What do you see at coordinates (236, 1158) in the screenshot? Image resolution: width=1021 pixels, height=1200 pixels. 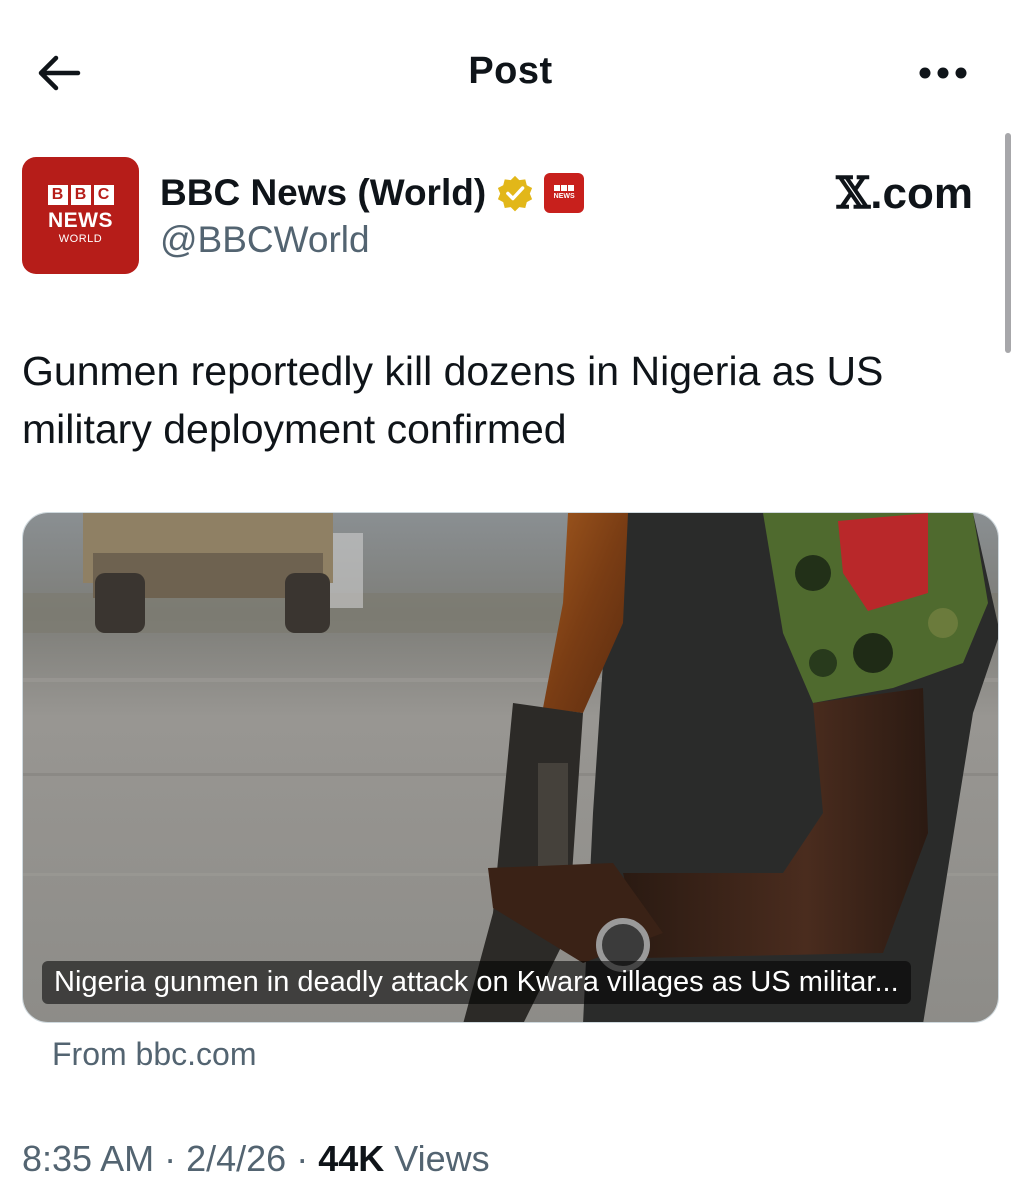 I see `post-date: 2/4/26` at bounding box center [236, 1158].